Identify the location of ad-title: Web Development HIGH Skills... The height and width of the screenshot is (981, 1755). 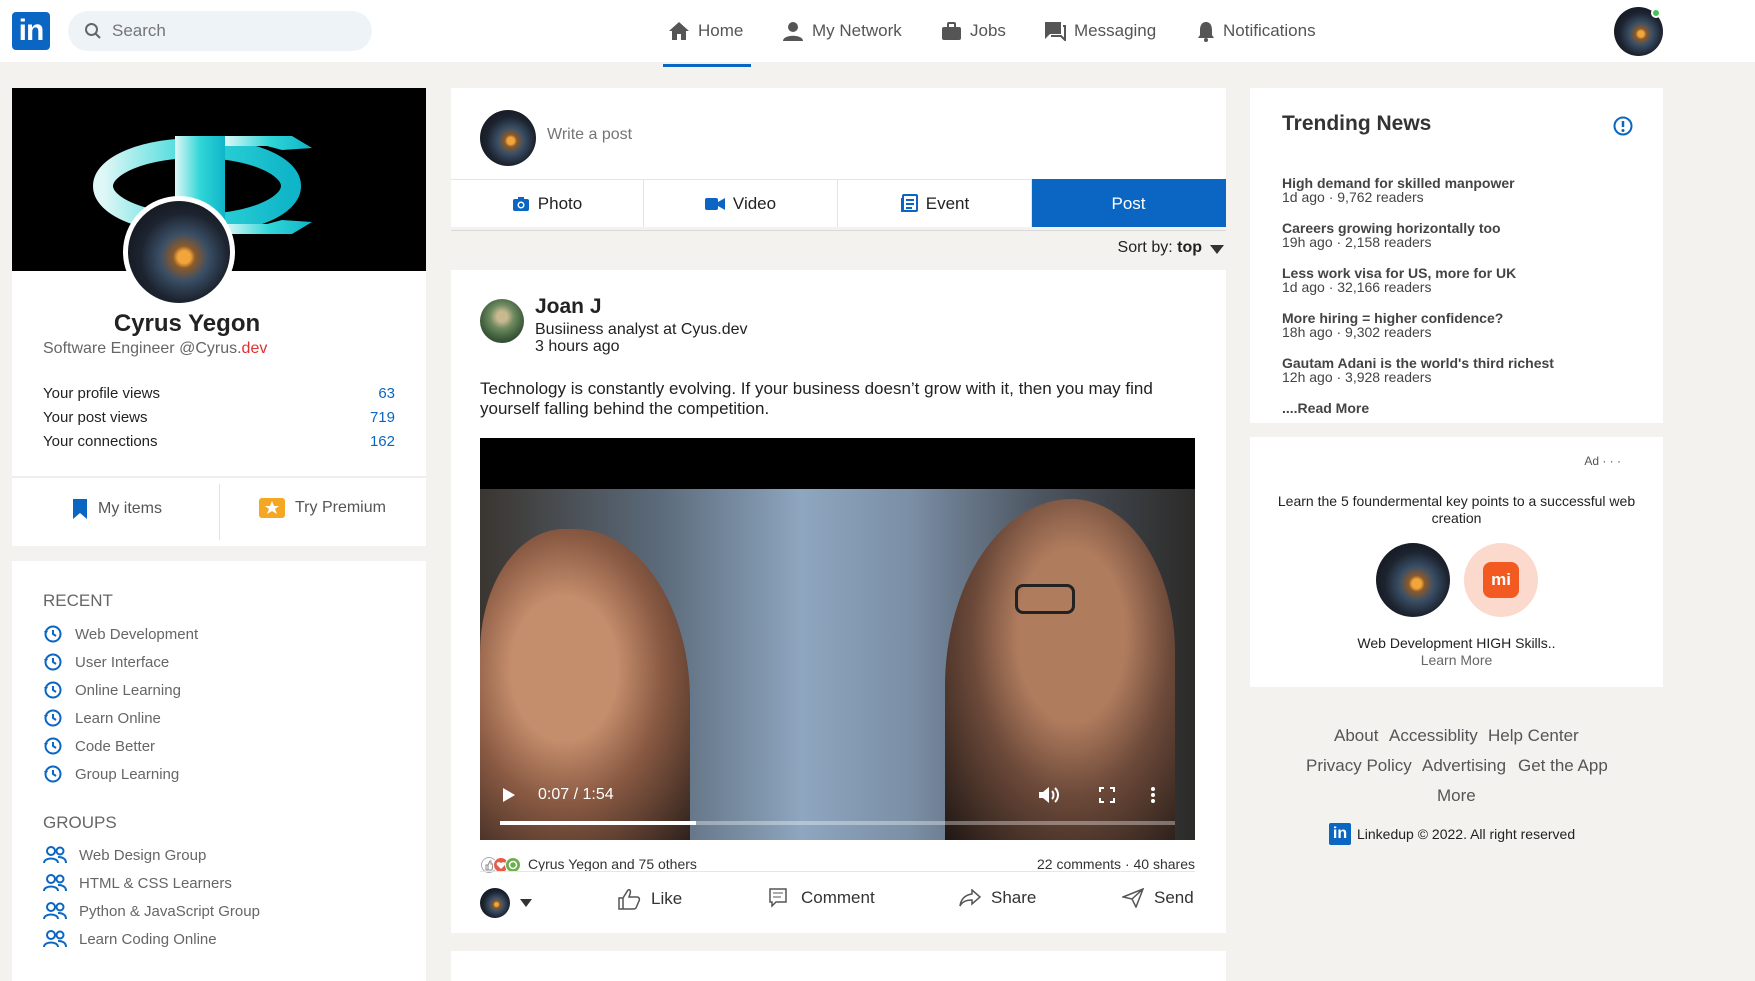
(1456, 643).